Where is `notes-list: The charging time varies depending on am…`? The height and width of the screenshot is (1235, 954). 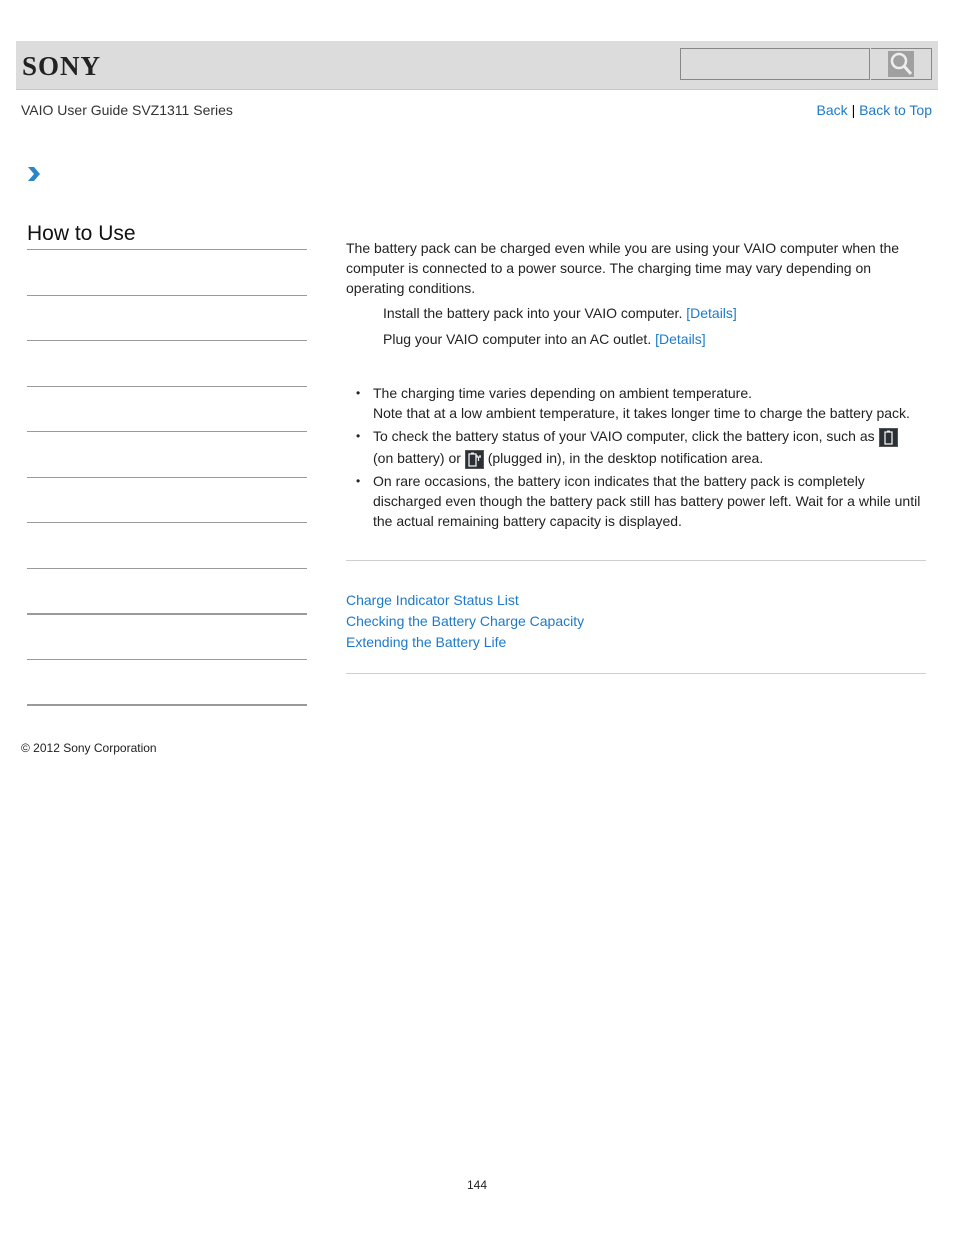 notes-list: The charging time varies depending on am… is located at coordinates (637, 457).